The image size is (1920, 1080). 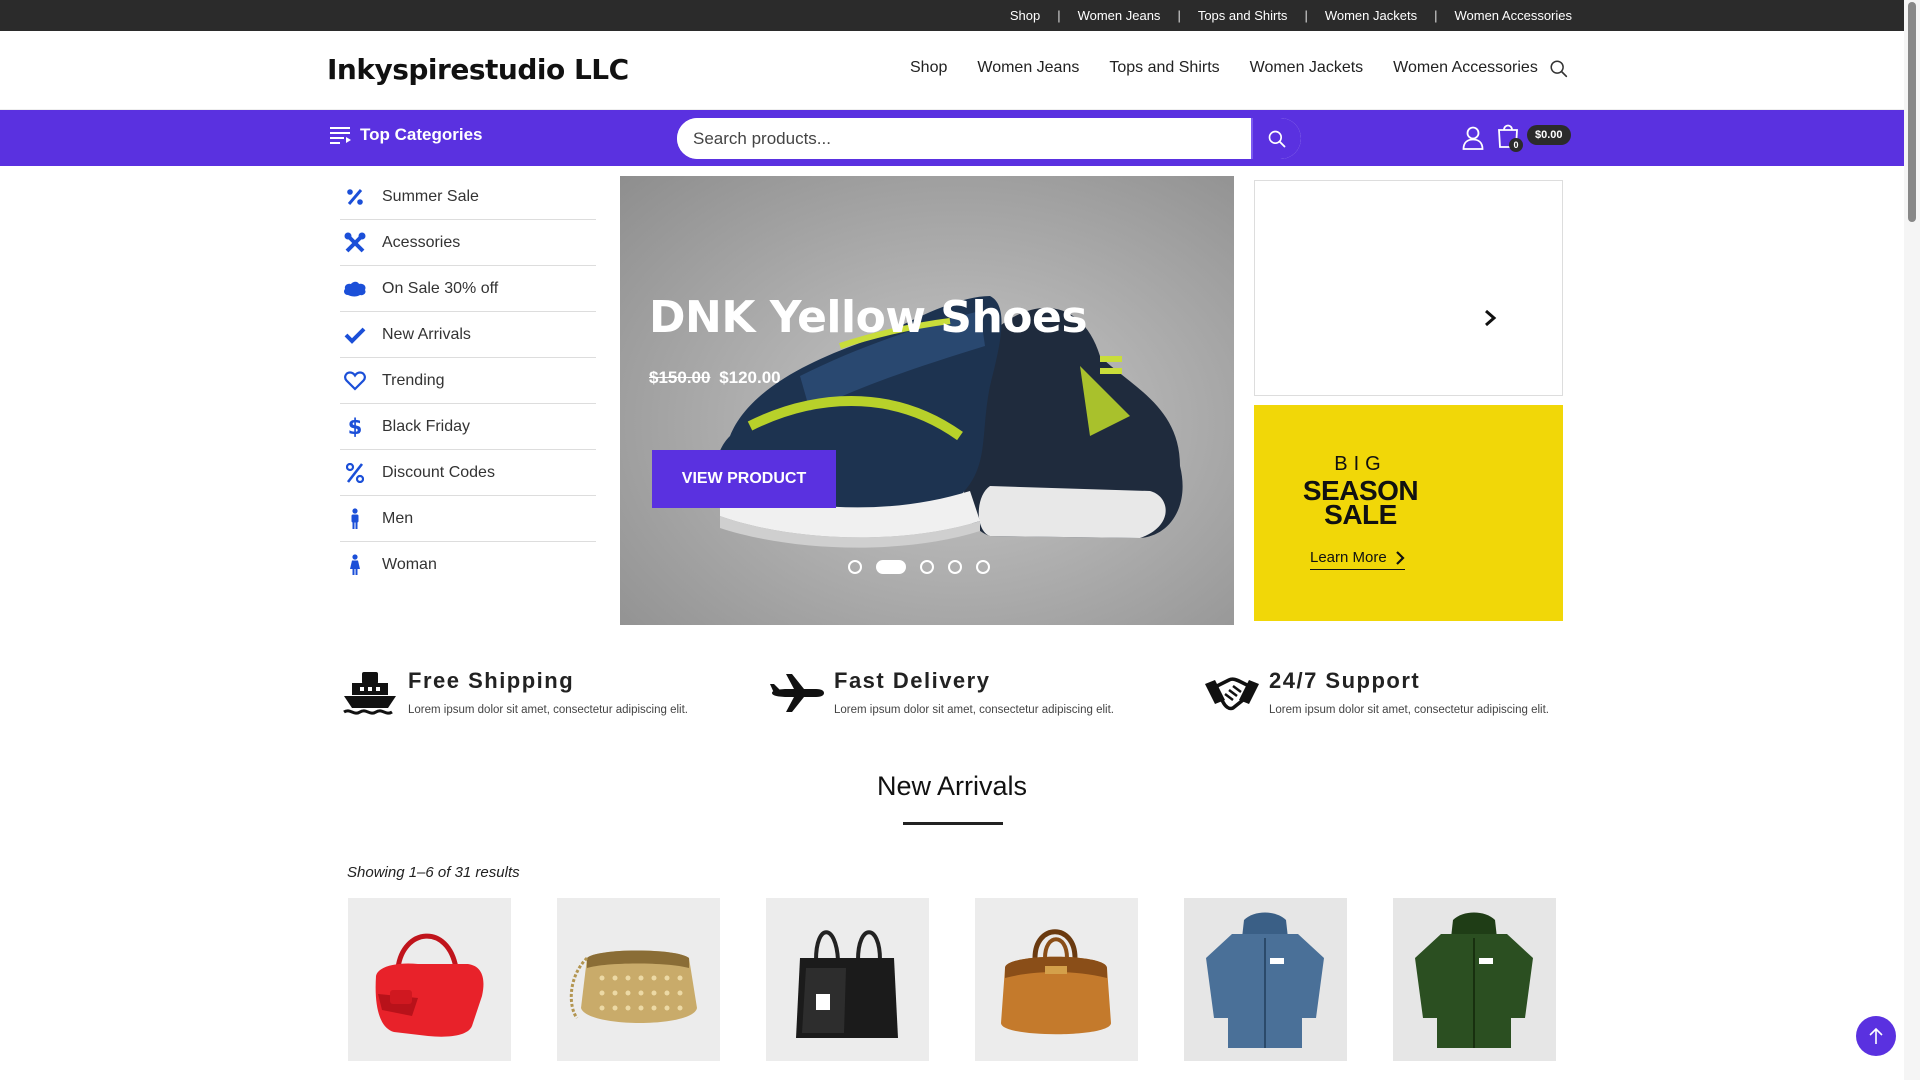 I want to click on feature-title: 24/7 Support, so click(x=1345, y=680).